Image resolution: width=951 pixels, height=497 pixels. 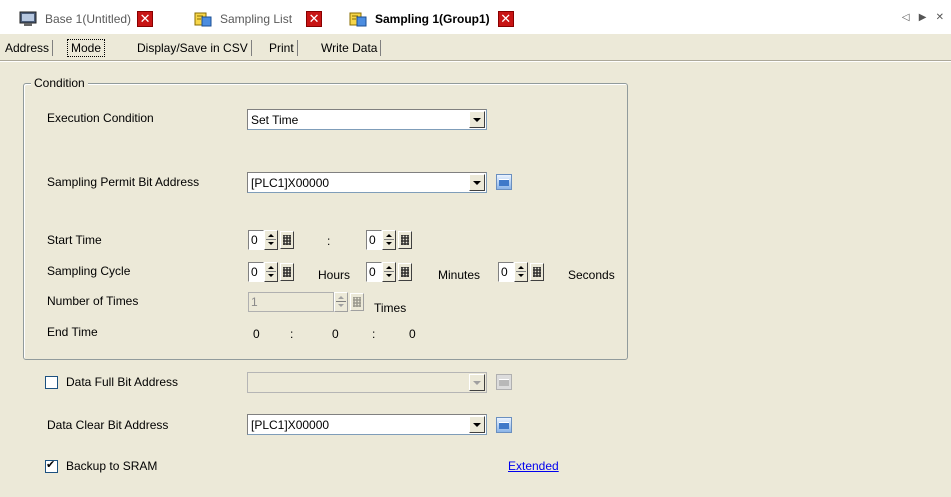 I want to click on number-of-times-label: Number of Times, so click(x=93, y=301).